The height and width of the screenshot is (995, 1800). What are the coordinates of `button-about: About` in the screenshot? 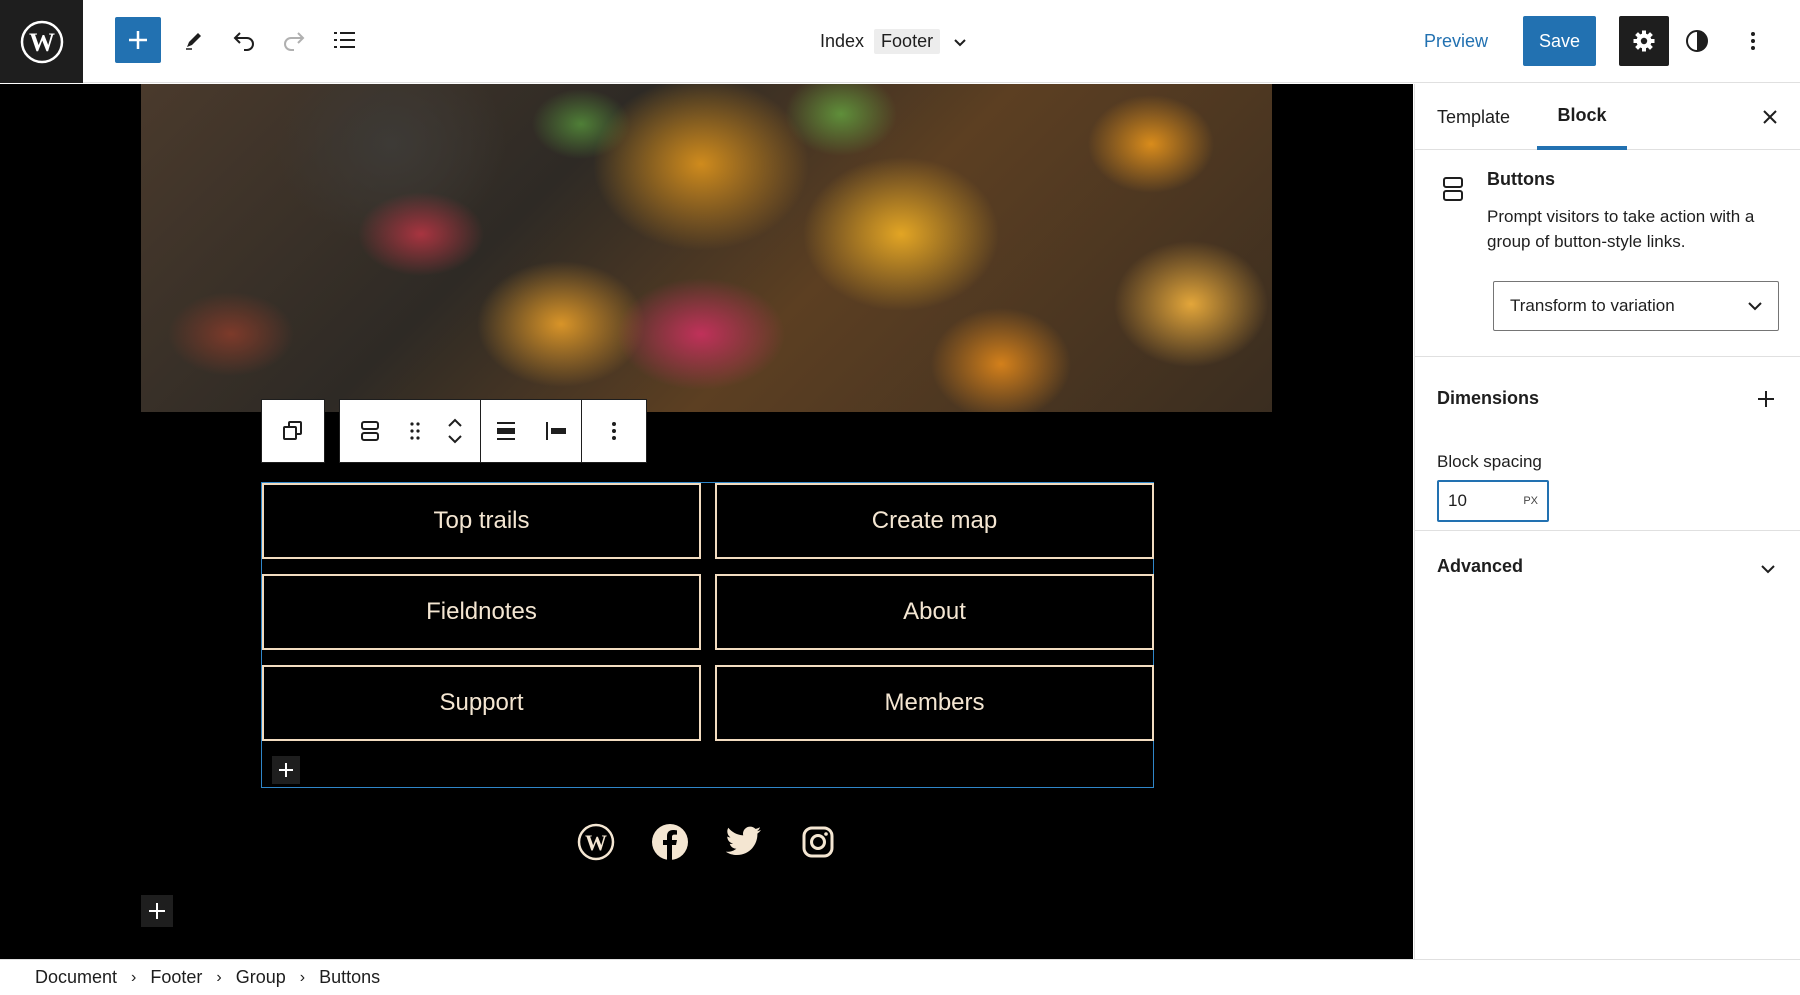 It's located at (934, 612).